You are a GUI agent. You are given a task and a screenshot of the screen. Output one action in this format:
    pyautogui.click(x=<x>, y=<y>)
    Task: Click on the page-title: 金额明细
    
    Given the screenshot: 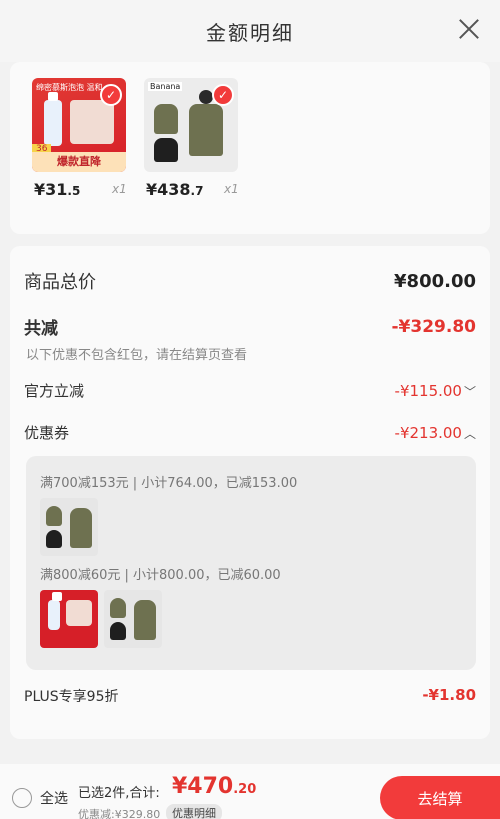 What is the action you would take?
    pyautogui.click(x=250, y=32)
    